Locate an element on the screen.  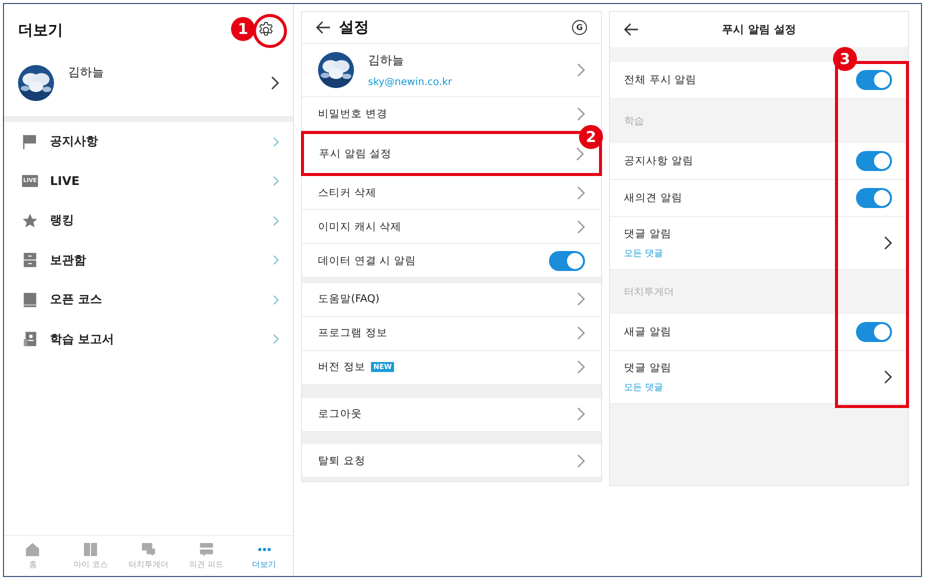
menu-item: 랭킹 is located at coordinates (148, 220).